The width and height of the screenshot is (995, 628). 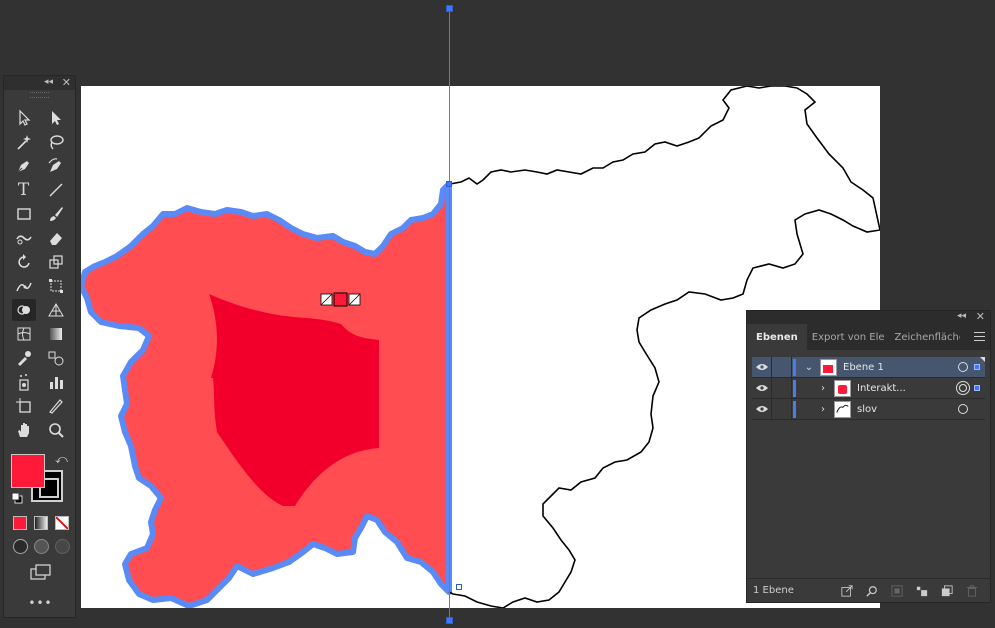 What do you see at coordinates (24, 262) in the screenshot?
I see `rotate-tool-icon` at bounding box center [24, 262].